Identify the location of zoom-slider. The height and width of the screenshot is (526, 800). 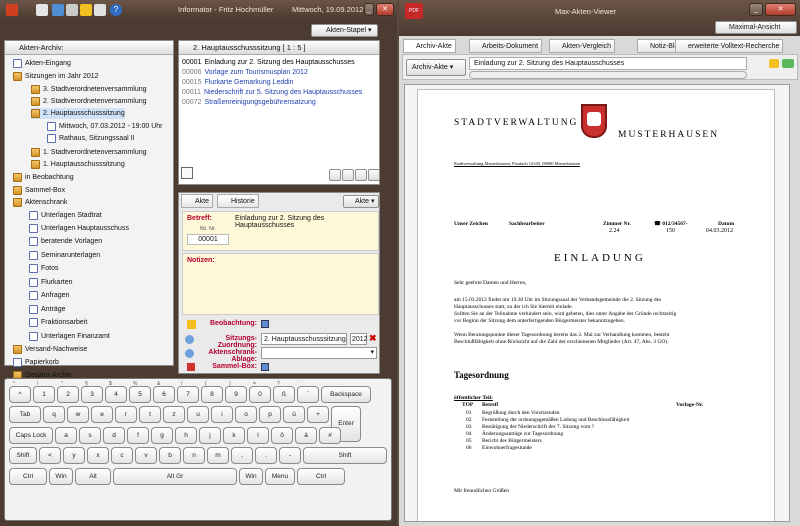
(608, 75).